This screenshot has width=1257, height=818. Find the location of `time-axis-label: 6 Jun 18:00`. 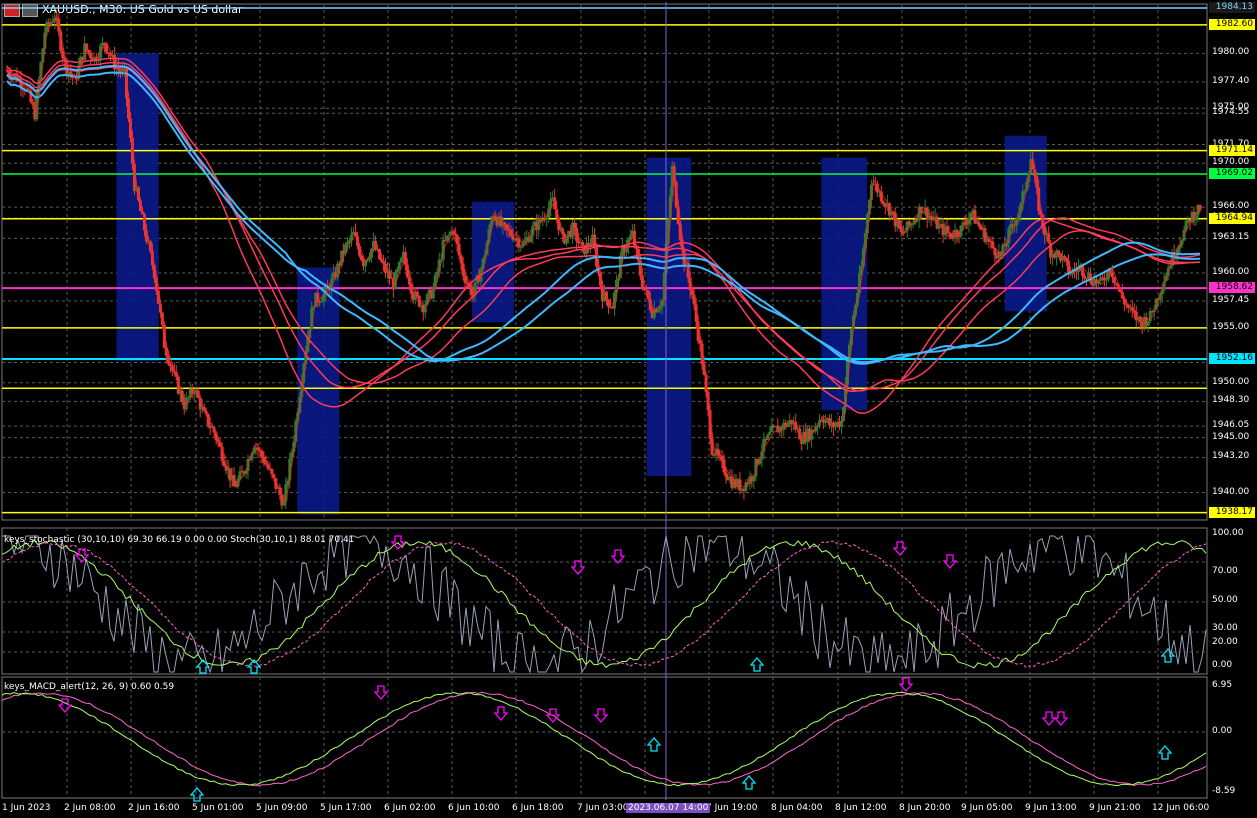

time-axis-label: 6 Jun 18:00 is located at coordinates (538, 808).